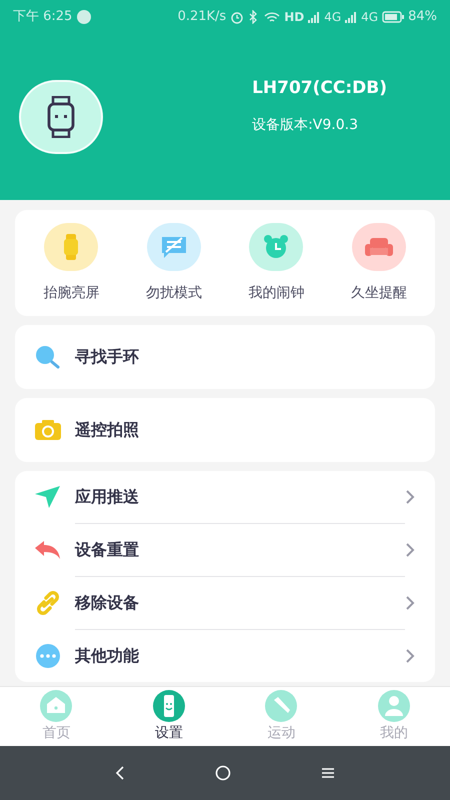 The image size is (450, 800). I want to click on quick-action-button: 勿扰模式, so click(173, 263).